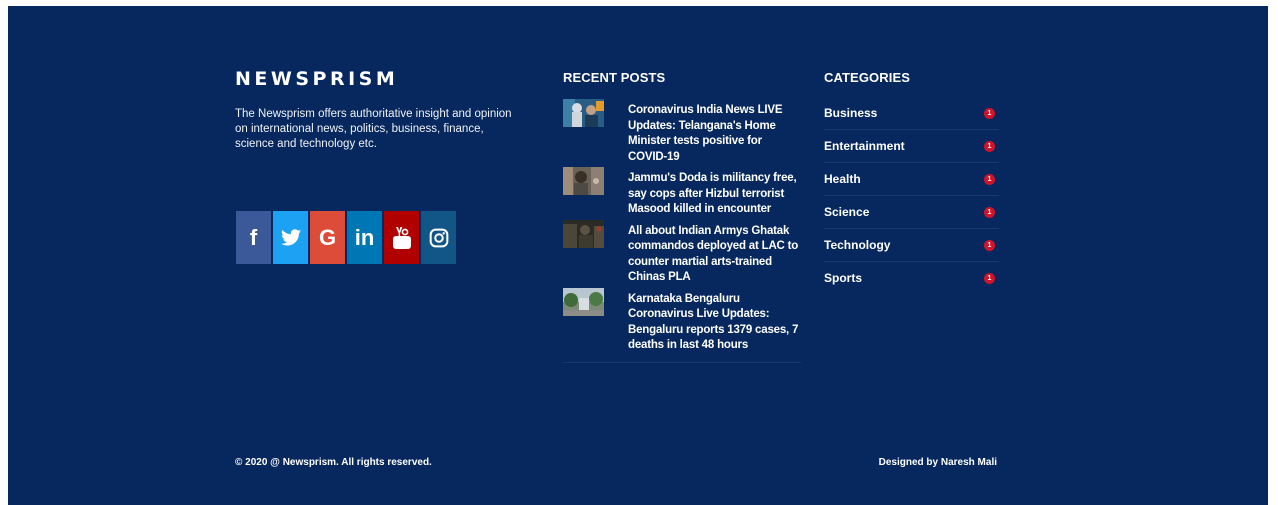 This screenshot has width=1278, height=505. I want to click on brand-logo: NEWSPRISM, so click(375, 79).